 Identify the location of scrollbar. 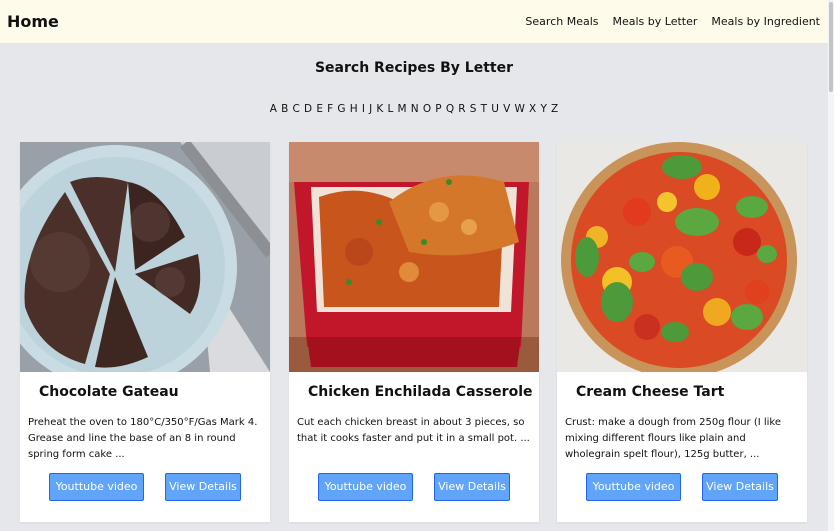
(831, 265).